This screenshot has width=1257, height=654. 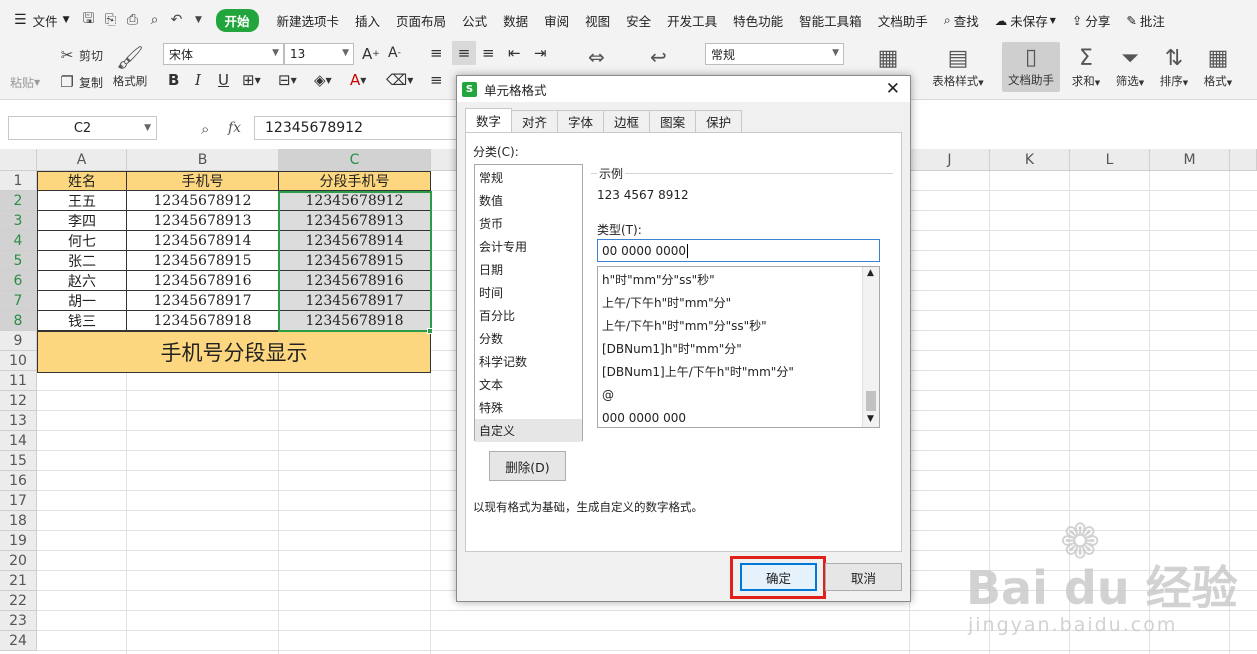 What do you see at coordinates (223, 80) in the screenshot?
I see `underline-button: U` at bounding box center [223, 80].